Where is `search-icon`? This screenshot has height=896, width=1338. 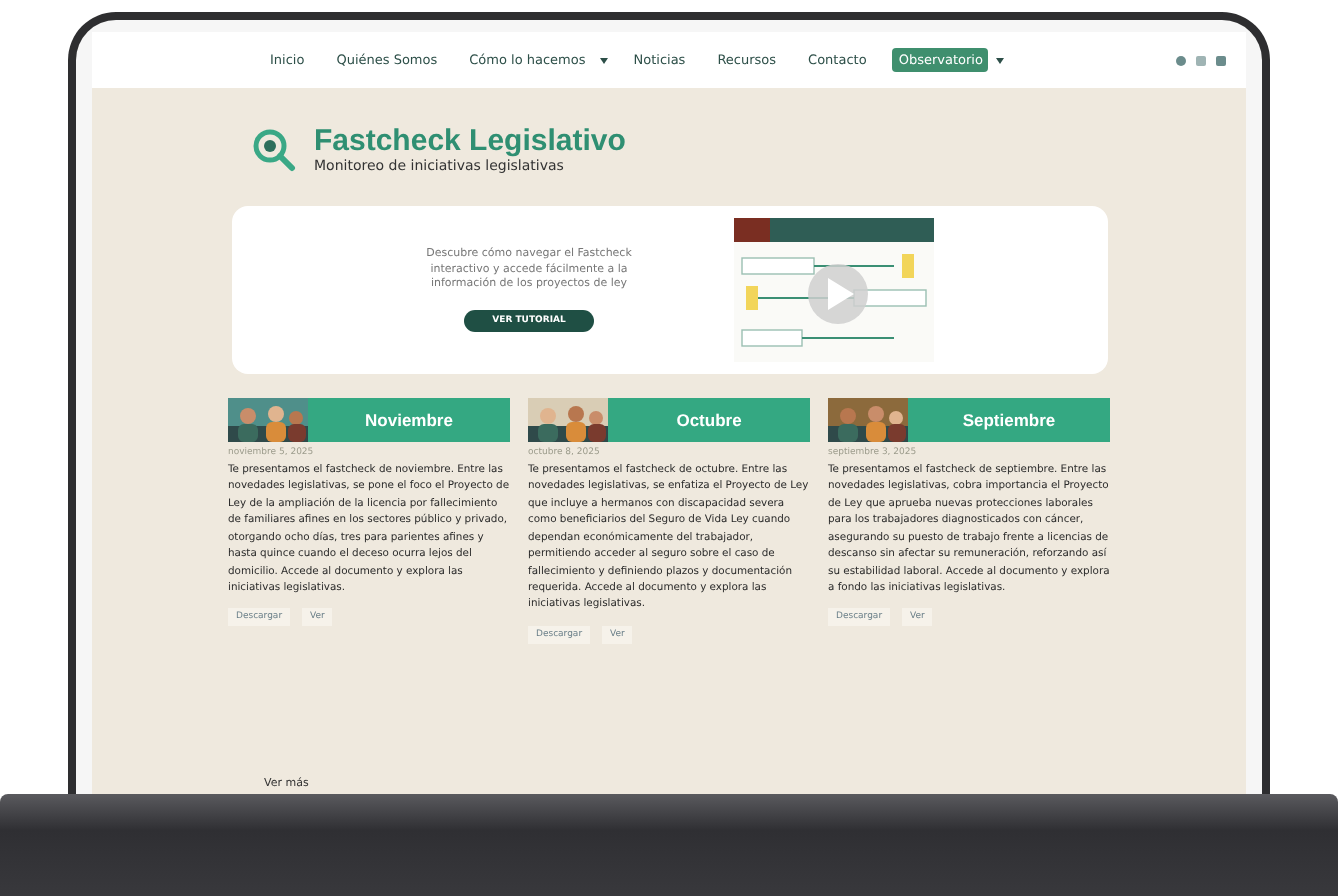
search-icon is located at coordinates (274, 149).